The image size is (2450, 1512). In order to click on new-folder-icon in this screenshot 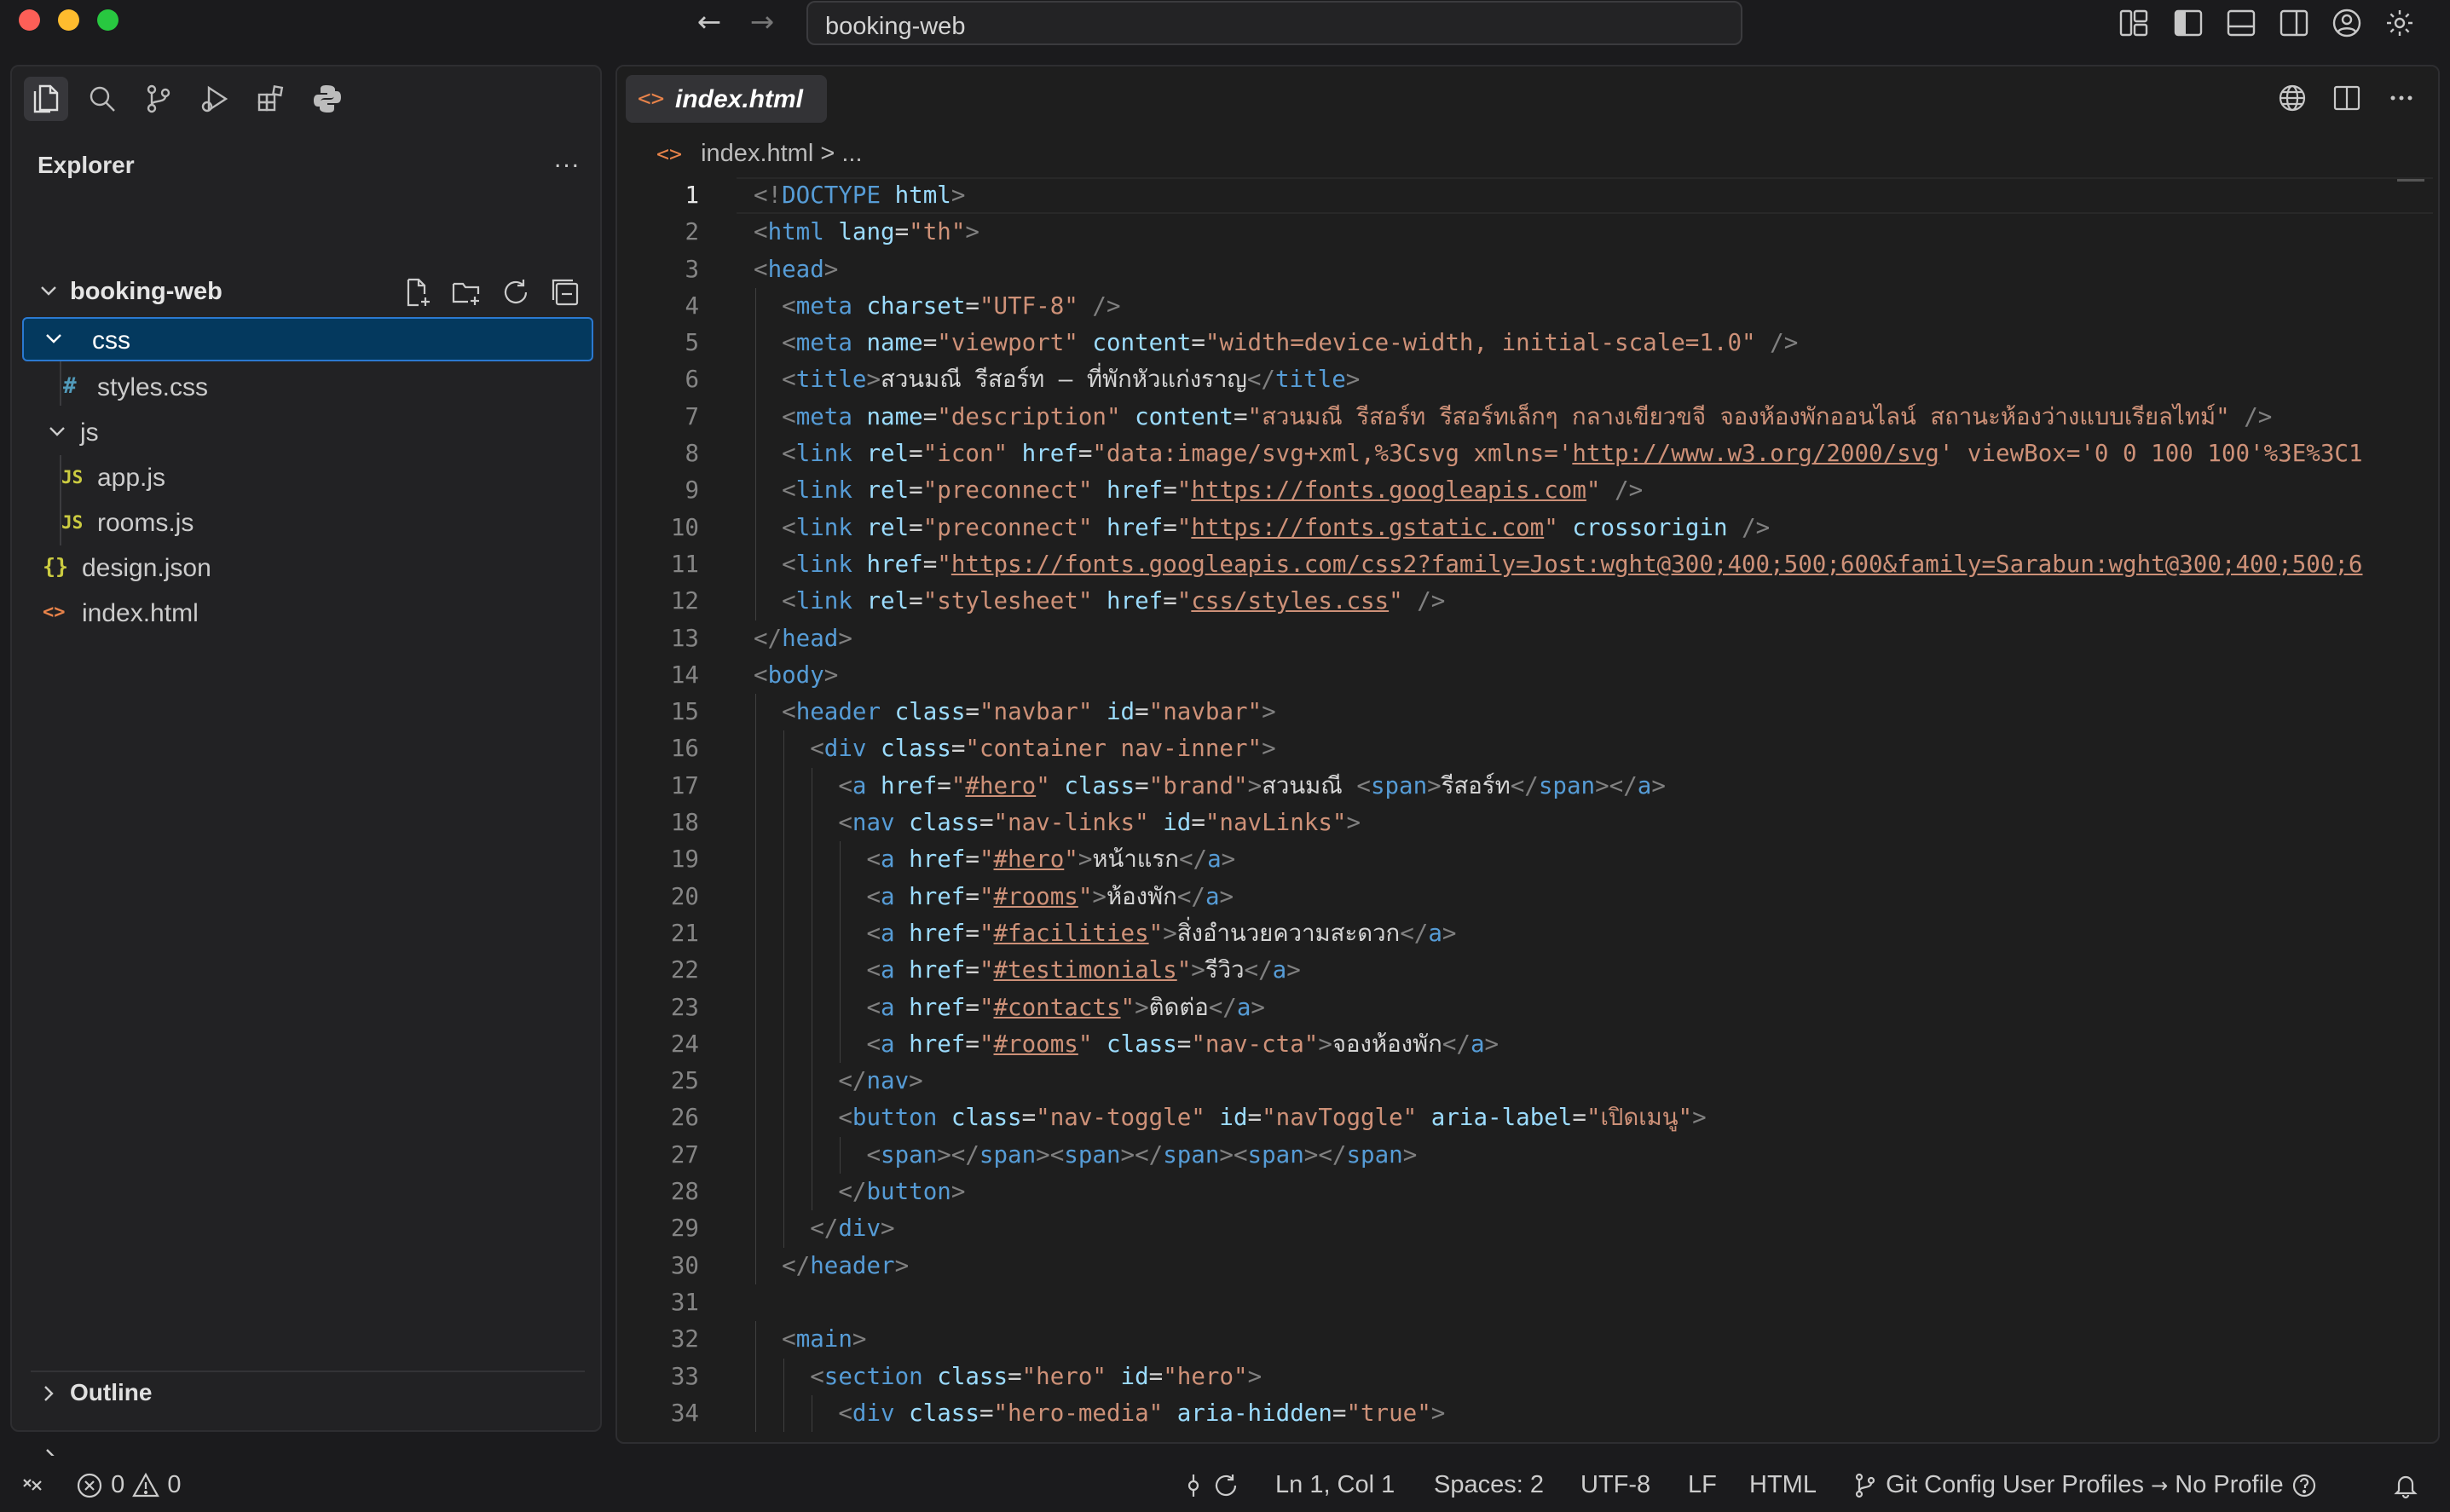, I will do `click(466, 292)`.